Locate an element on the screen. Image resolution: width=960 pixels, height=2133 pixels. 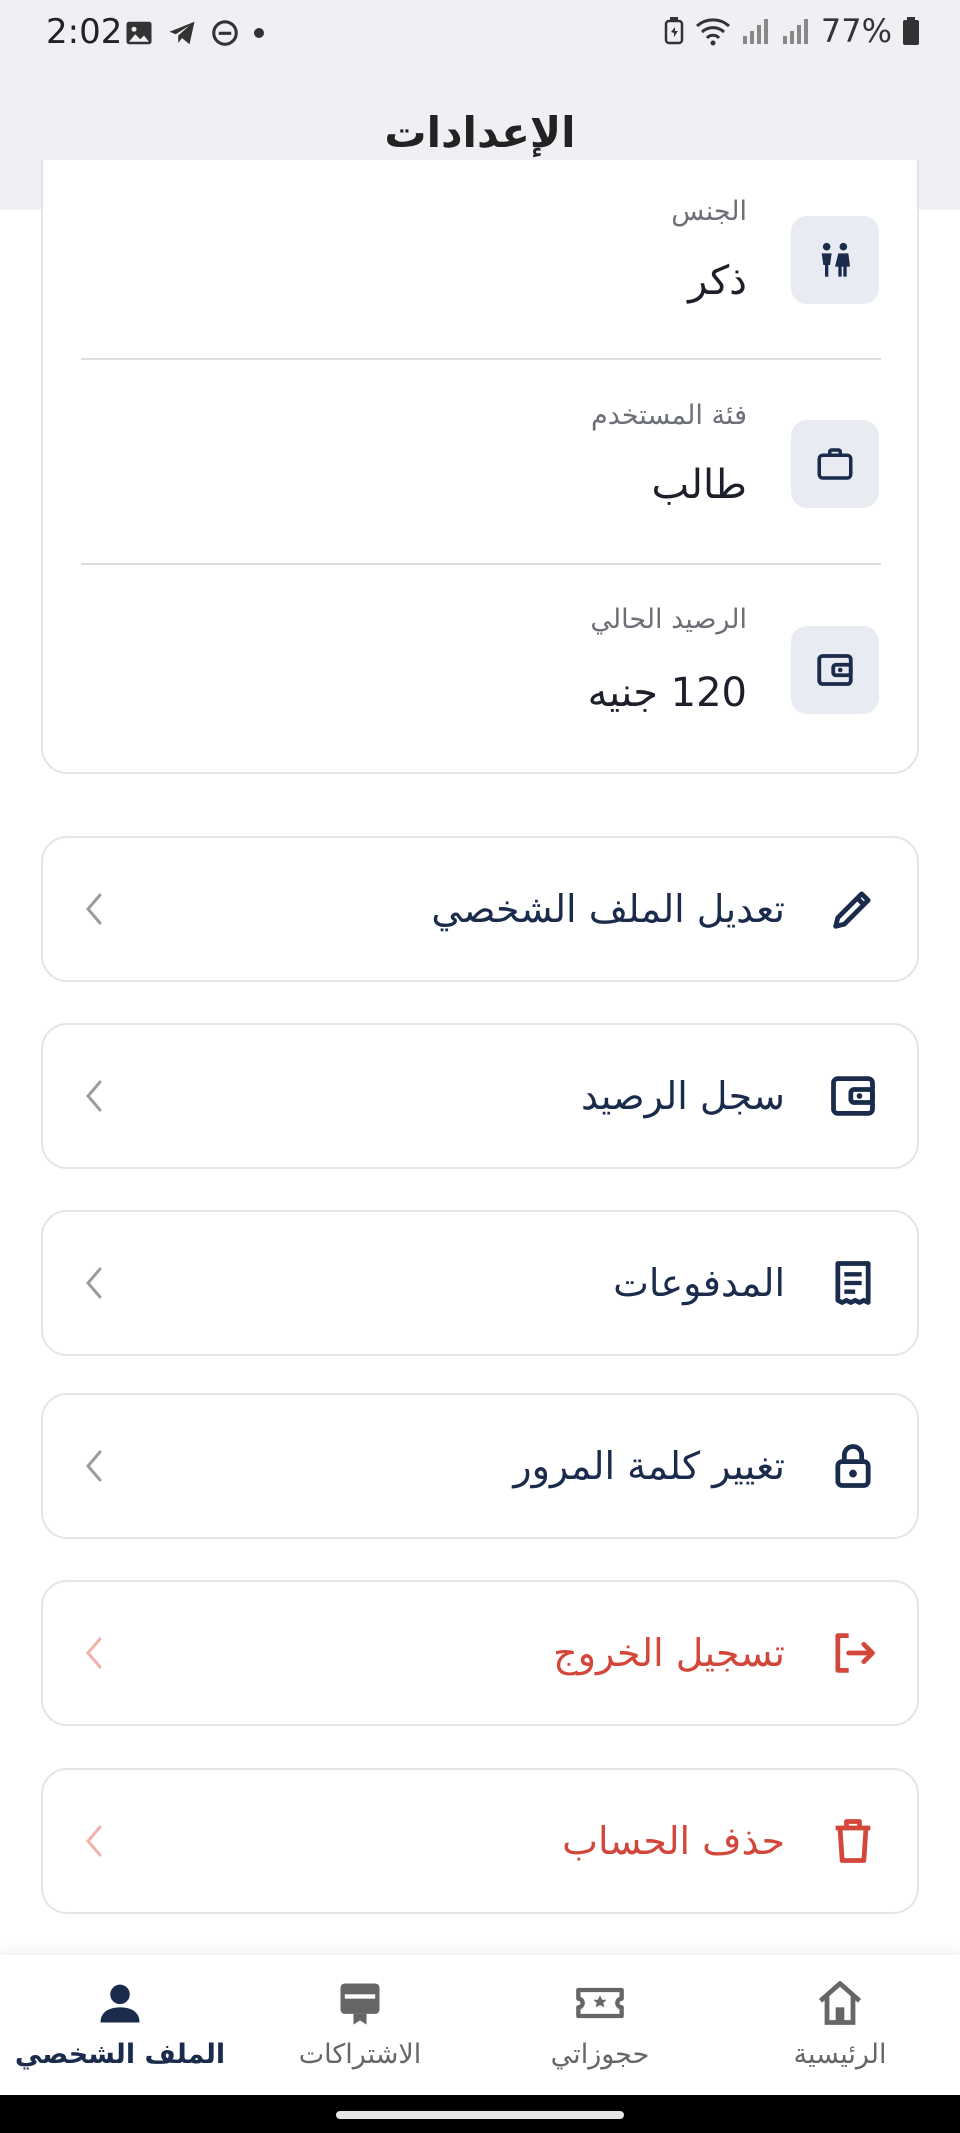
delete-account-button: حذف الحساب is located at coordinates (480, 1841).